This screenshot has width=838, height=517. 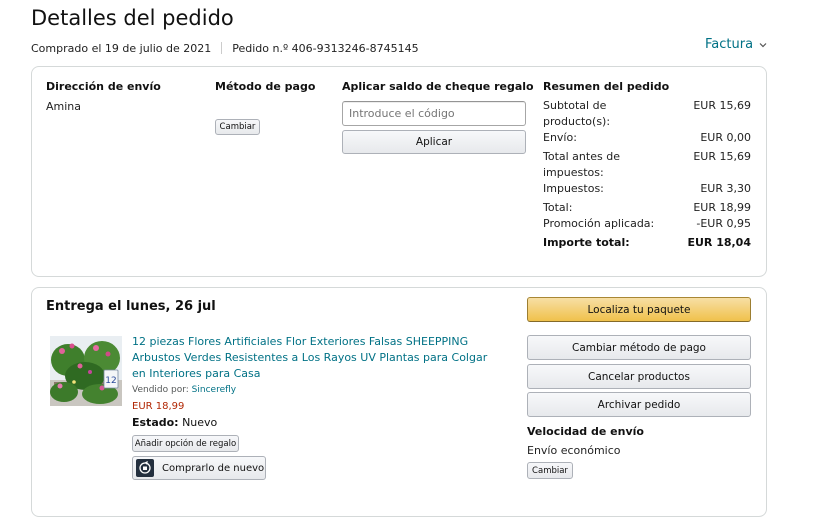 I want to click on product-condition: Estado: Nuevo, so click(x=174, y=422).